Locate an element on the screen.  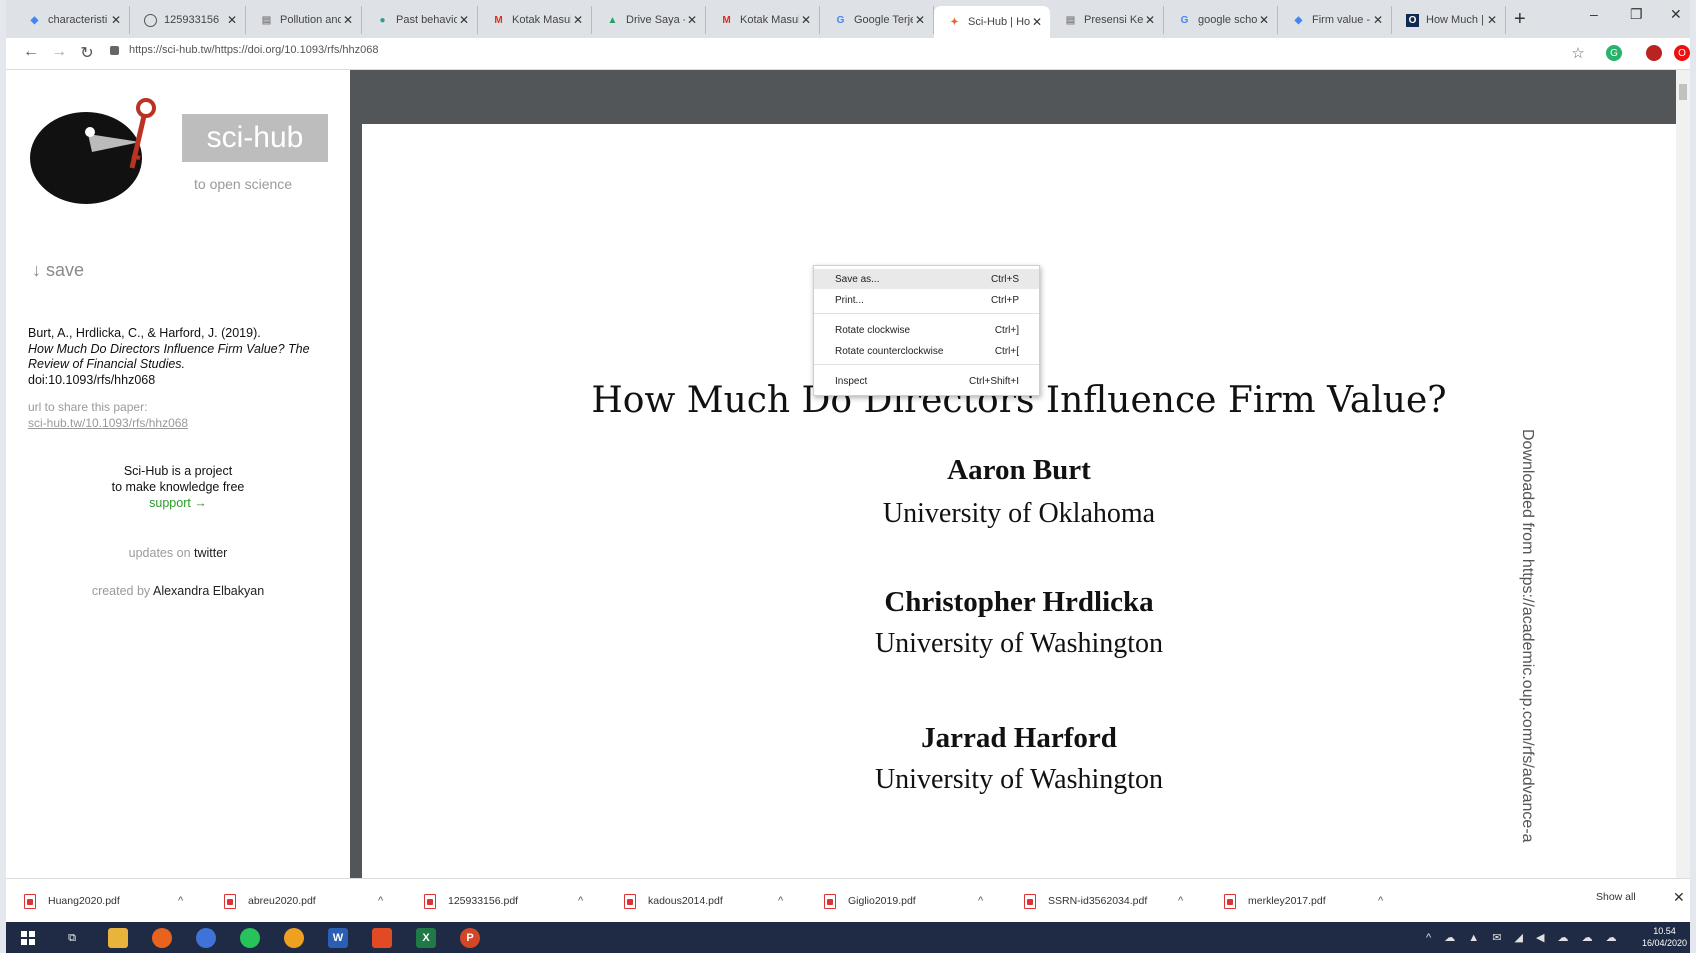
menu-item-save-as: Save as... Ctrl+S is located at coordinates (926, 279).